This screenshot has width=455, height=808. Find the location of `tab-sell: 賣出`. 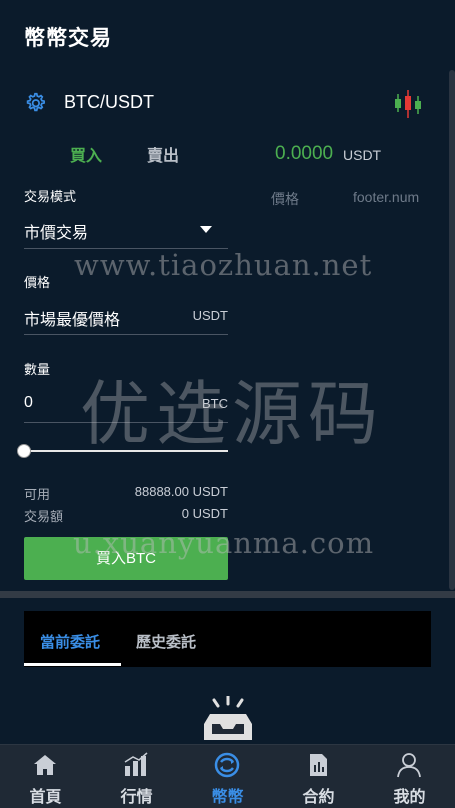

tab-sell: 賣出 is located at coordinates (163, 154).